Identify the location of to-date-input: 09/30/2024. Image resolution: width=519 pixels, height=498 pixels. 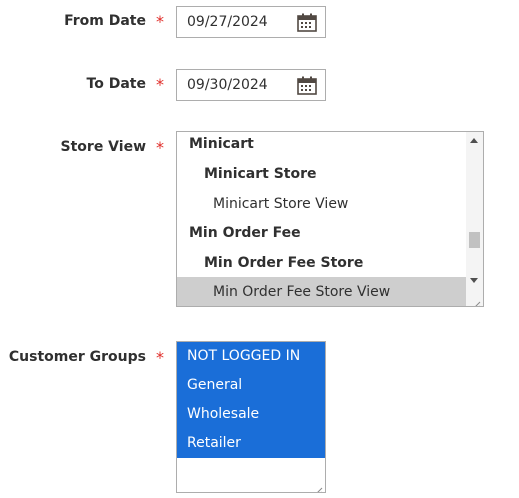
(251, 85).